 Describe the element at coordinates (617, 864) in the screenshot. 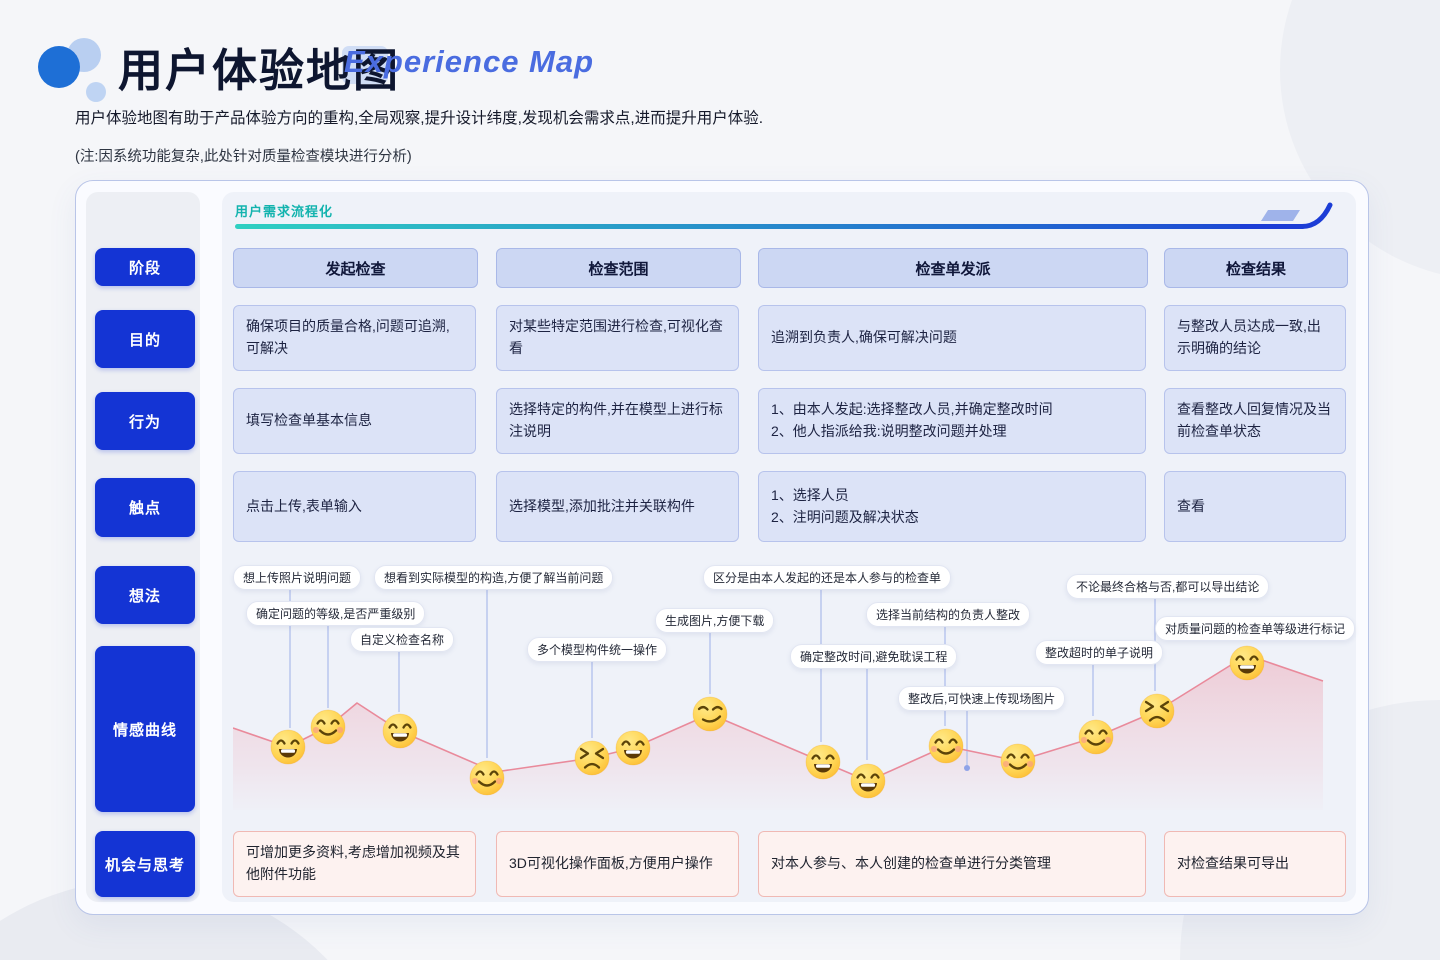

I see `opportunity-card-1: 3D可视化操作面板,方便用户操作` at that location.